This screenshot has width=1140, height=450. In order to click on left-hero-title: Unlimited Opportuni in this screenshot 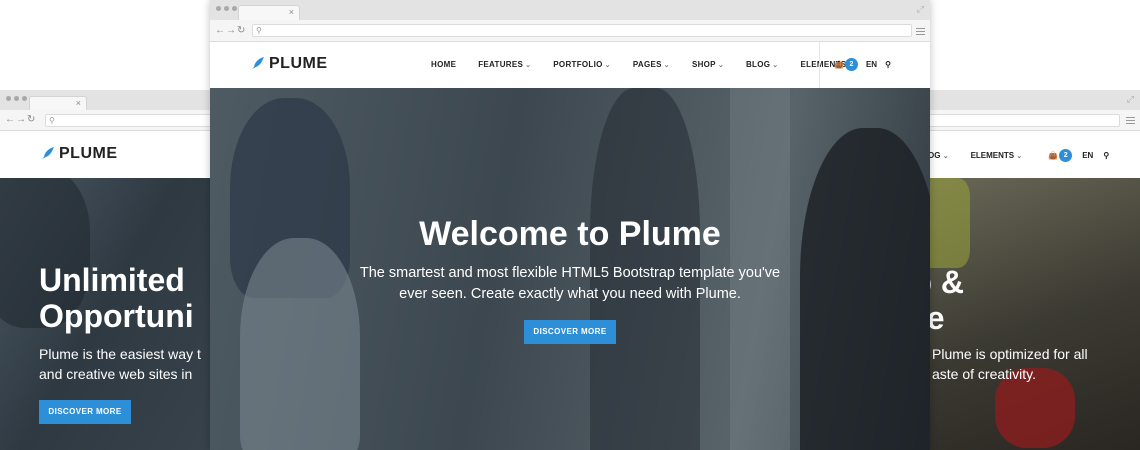, I will do `click(116, 298)`.